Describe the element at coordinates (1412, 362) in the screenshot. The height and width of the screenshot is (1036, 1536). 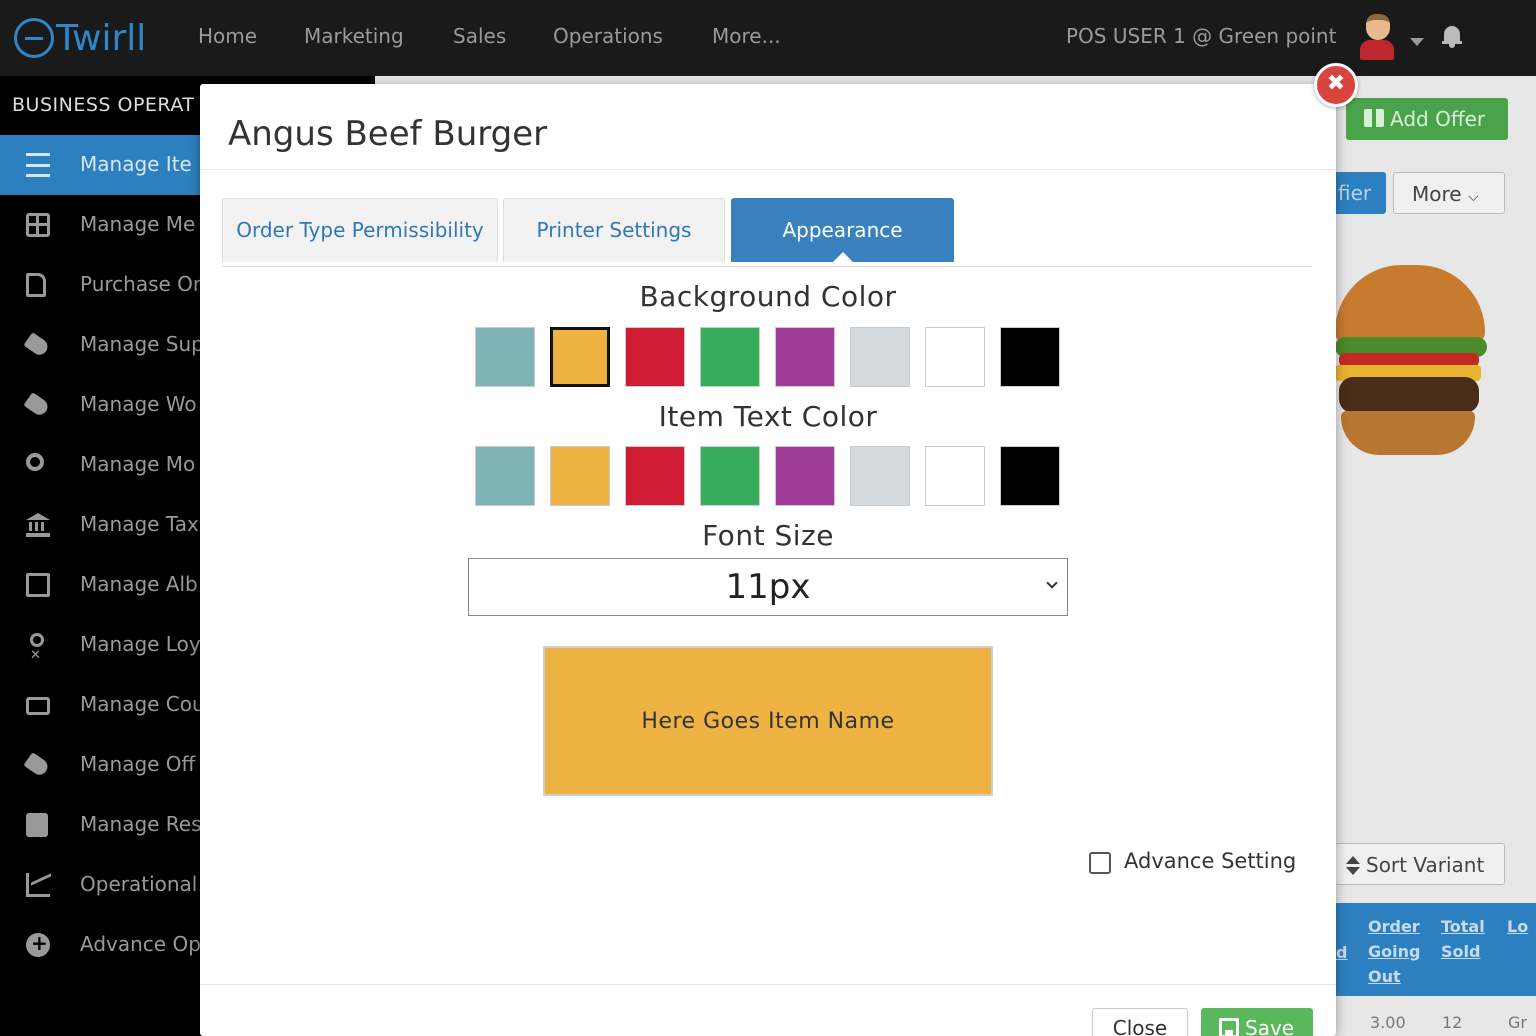
I see `item-image-burger` at that location.